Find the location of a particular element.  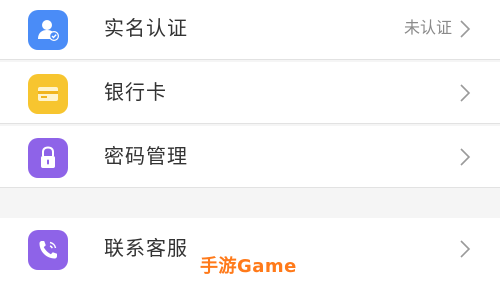

menu-item-label: 实名认证 is located at coordinates (146, 28).